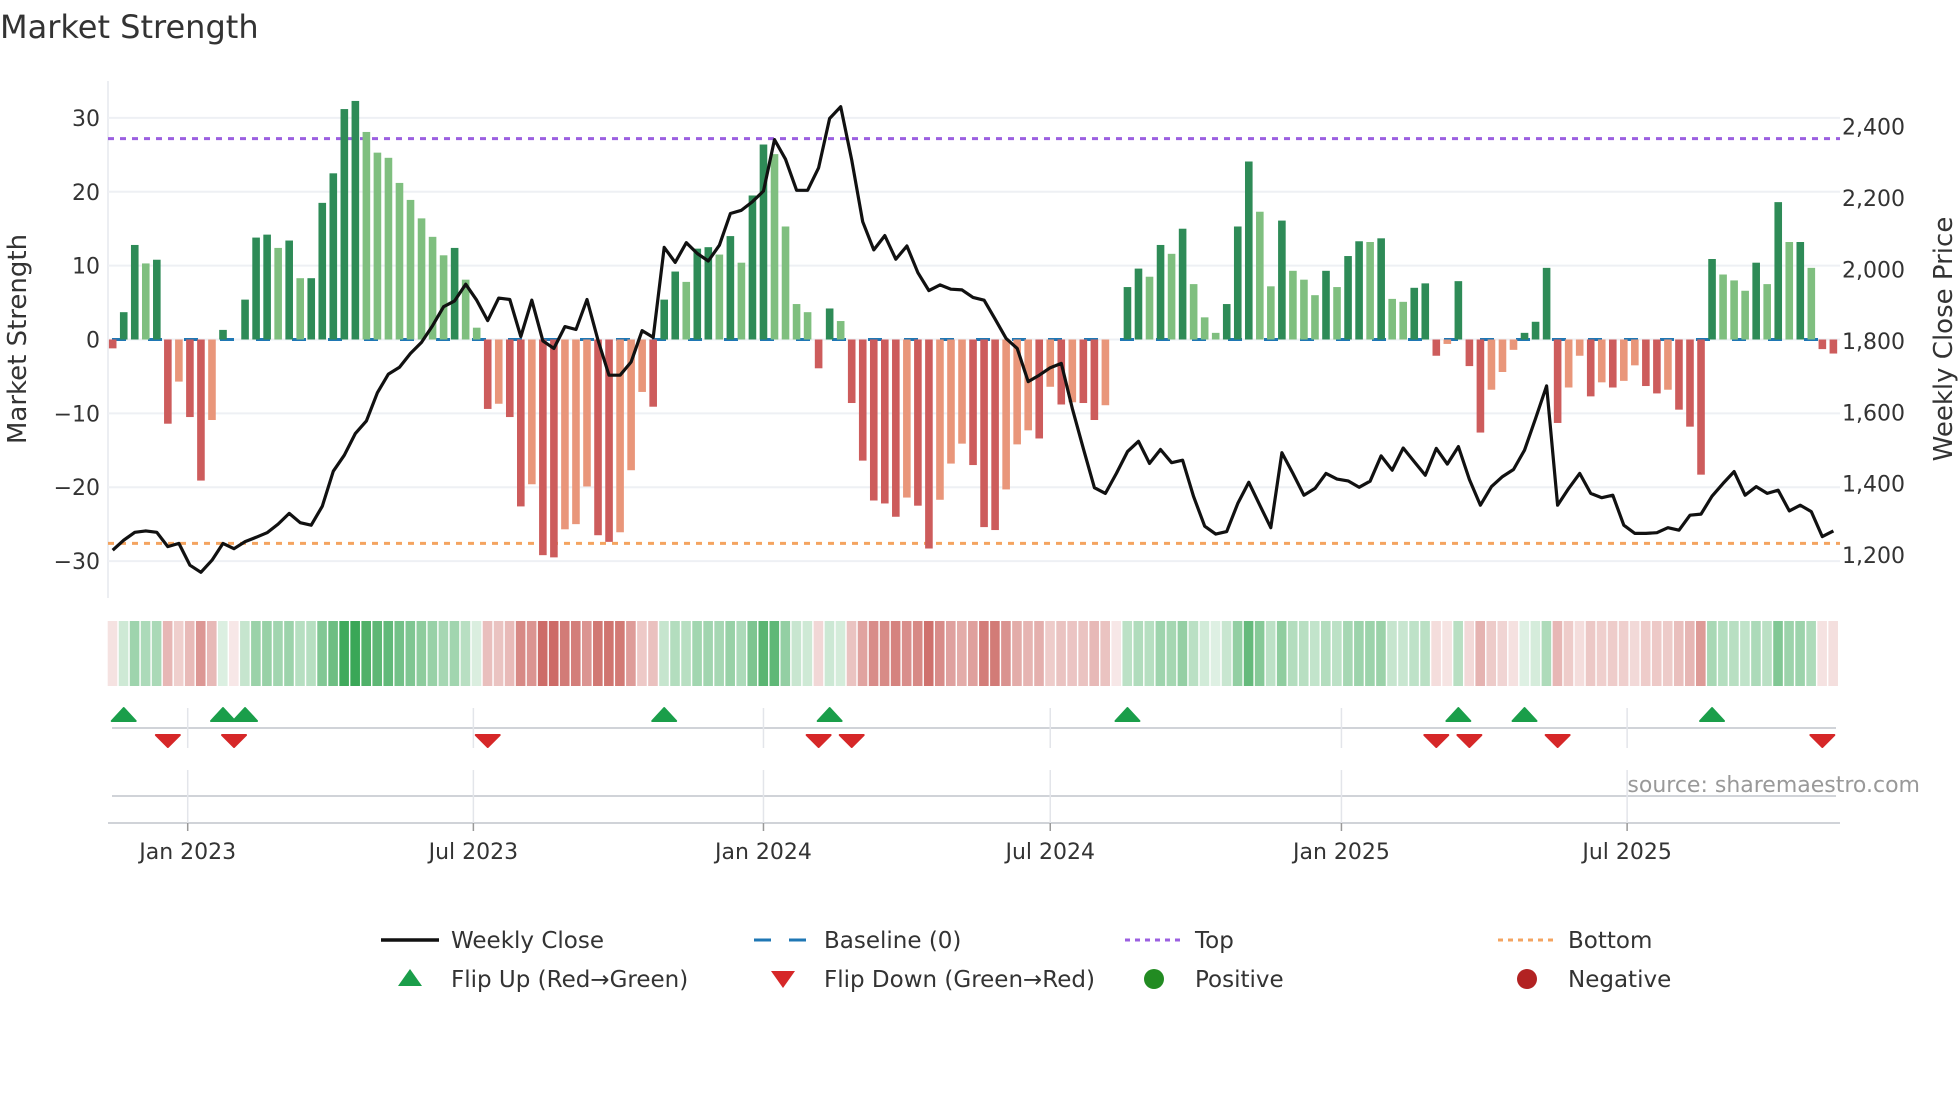  I want to click on y2-tick-label: 2,000, so click(1873, 271).